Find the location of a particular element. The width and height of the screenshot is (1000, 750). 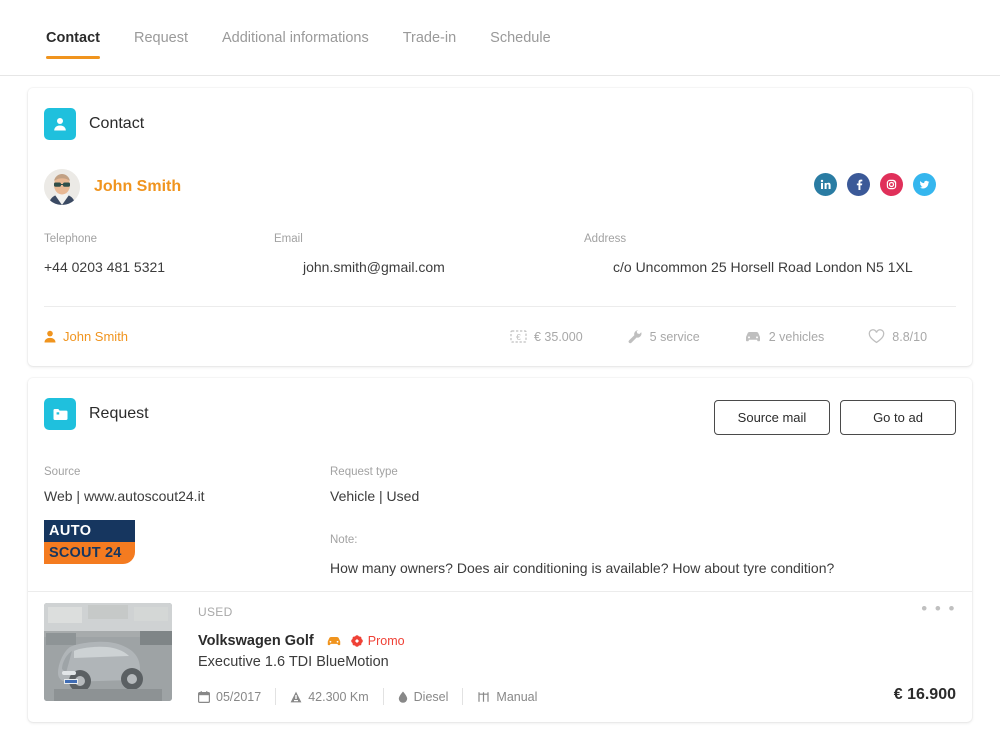

source-mail-button: Source mail is located at coordinates (772, 417).